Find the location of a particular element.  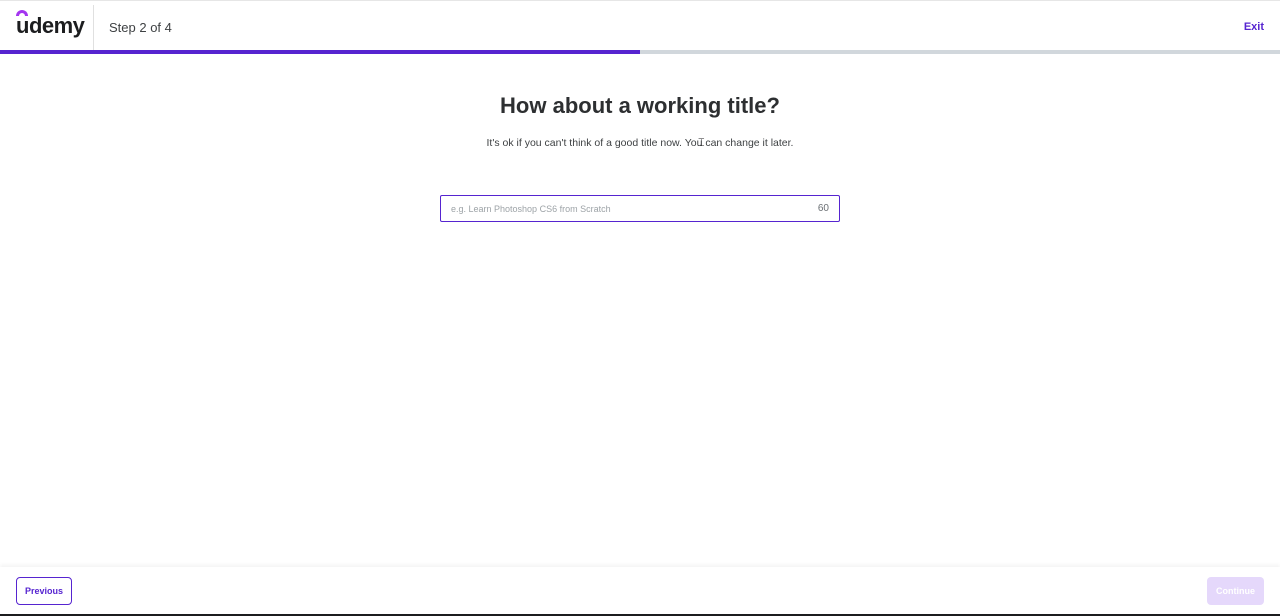

udemy-logo: udemy is located at coordinates (50, 24).